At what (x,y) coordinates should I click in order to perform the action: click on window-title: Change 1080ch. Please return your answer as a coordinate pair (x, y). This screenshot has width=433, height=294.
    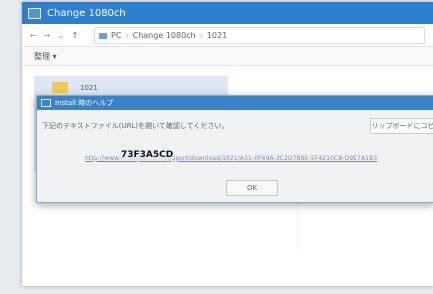
    Looking at the image, I should click on (86, 13).